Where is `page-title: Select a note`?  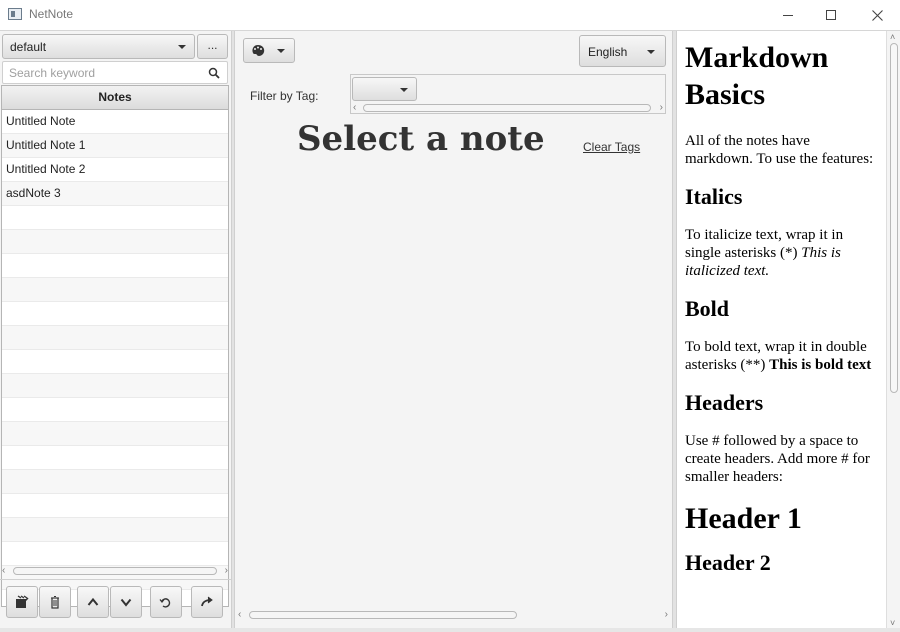 page-title: Select a note is located at coordinates (421, 139).